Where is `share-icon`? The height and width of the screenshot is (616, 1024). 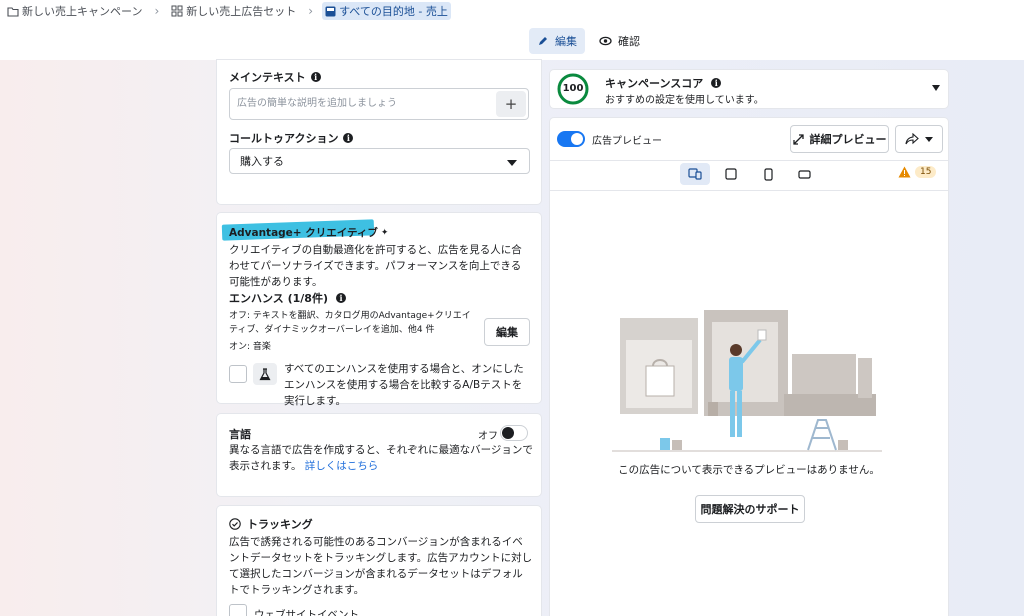
share-icon is located at coordinates (912, 139).